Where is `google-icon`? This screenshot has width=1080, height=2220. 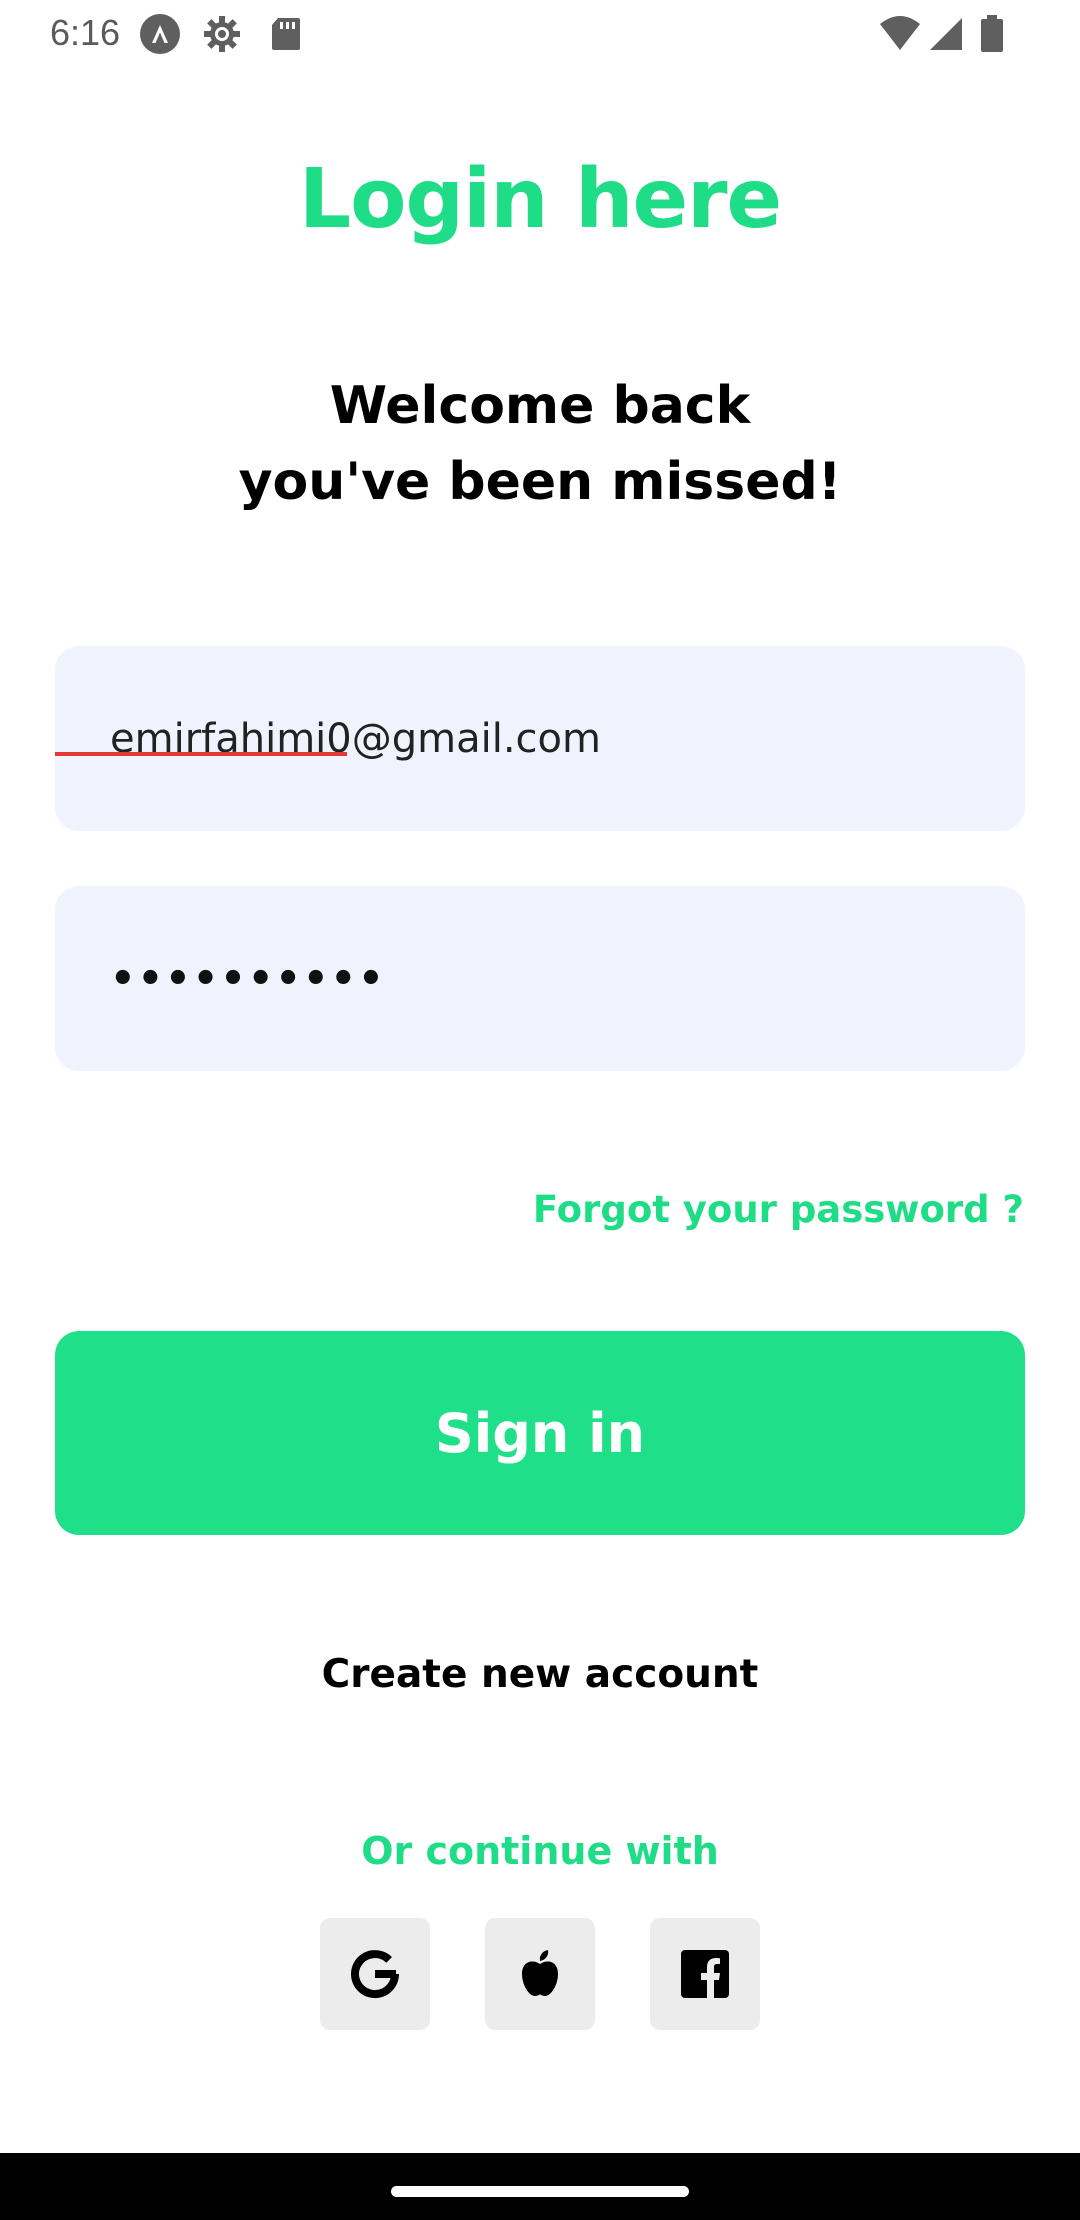 google-icon is located at coordinates (375, 1974).